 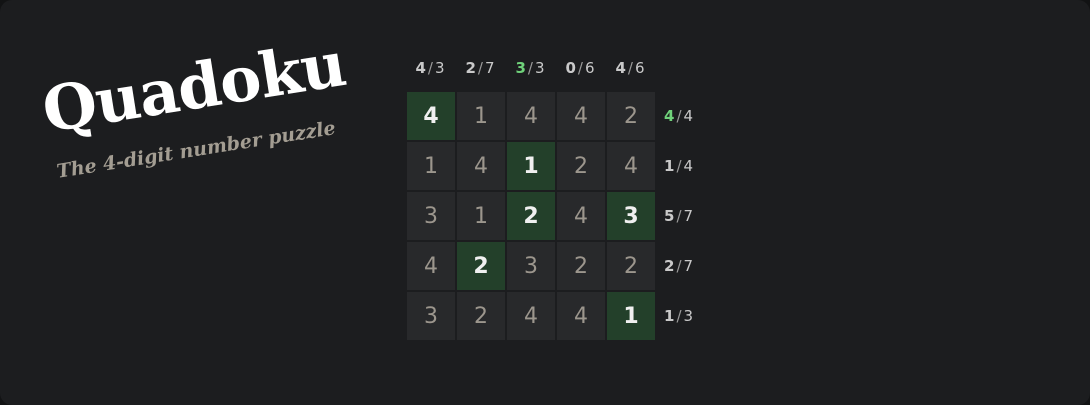 What do you see at coordinates (481, 216) in the screenshot?
I see `grid-cell-r3c2: 1` at bounding box center [481, 216].